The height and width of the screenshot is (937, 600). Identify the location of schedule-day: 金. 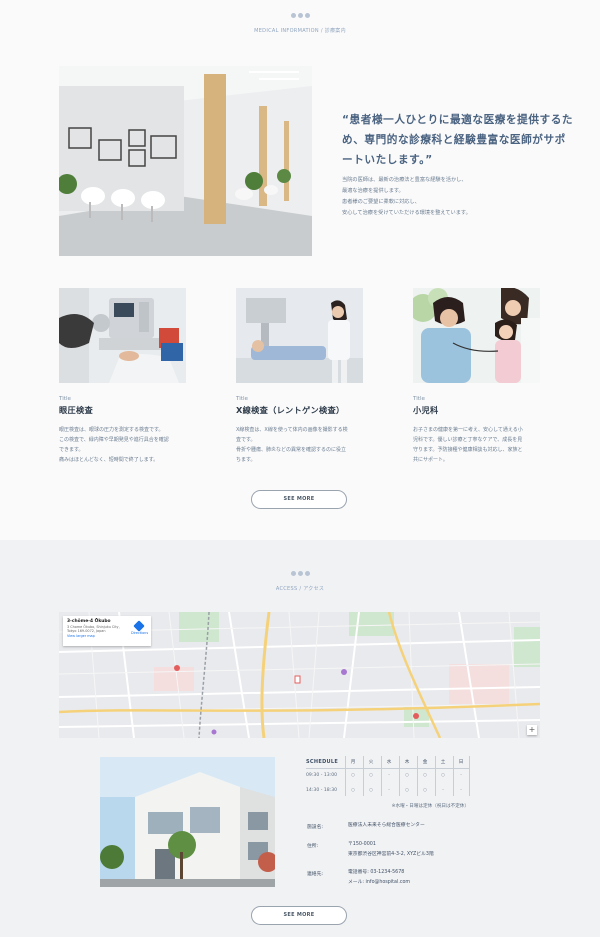
(425, 762).